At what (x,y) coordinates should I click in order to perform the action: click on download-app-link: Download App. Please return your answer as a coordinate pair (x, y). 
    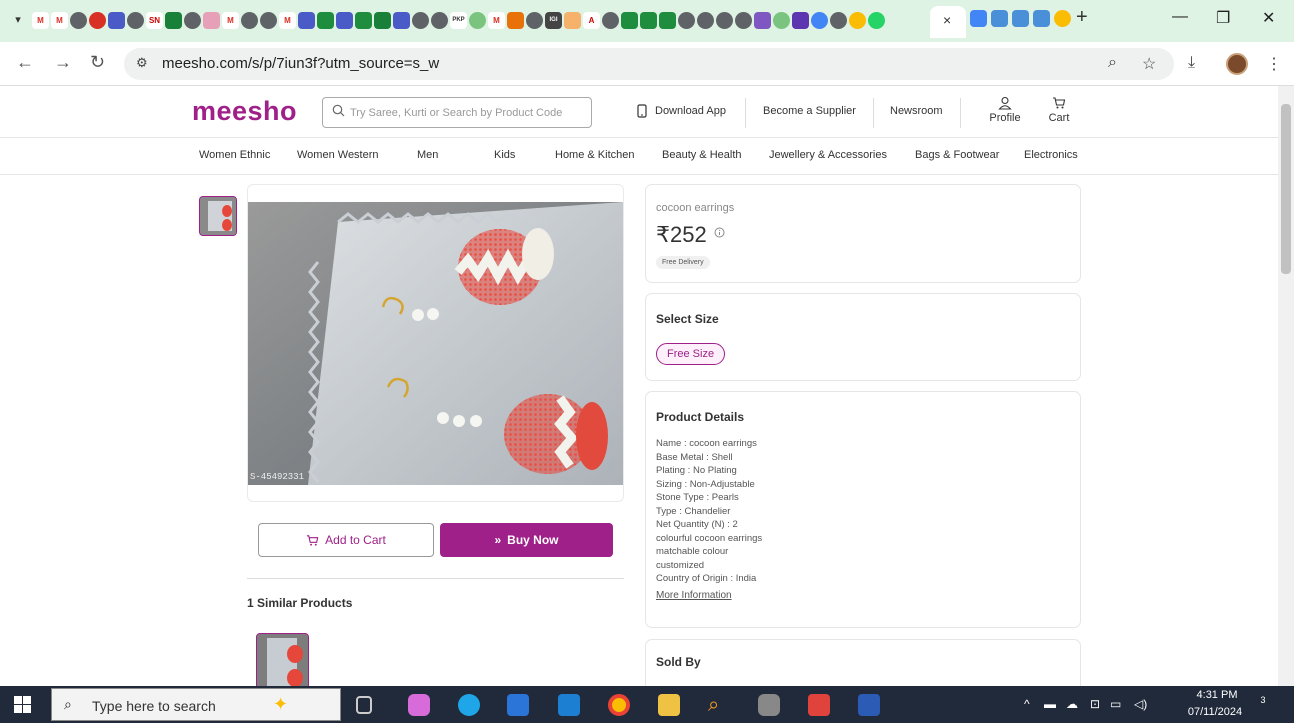
    Looking at the image, I should click on (690, 111).